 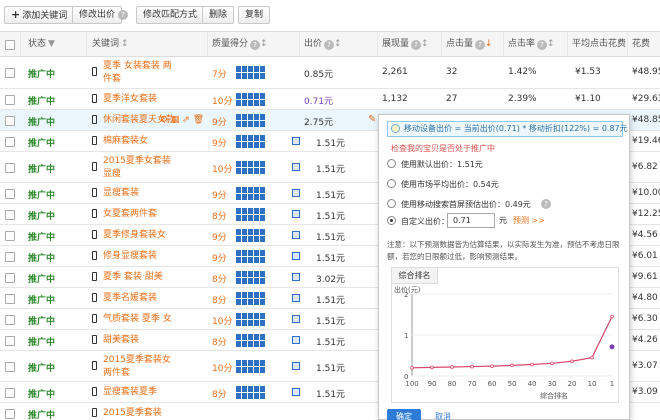 What do you see at coordinates (318, 100) in the screenshot?
I see `bid-value: 0.71元` at bounding box center [318, 100].